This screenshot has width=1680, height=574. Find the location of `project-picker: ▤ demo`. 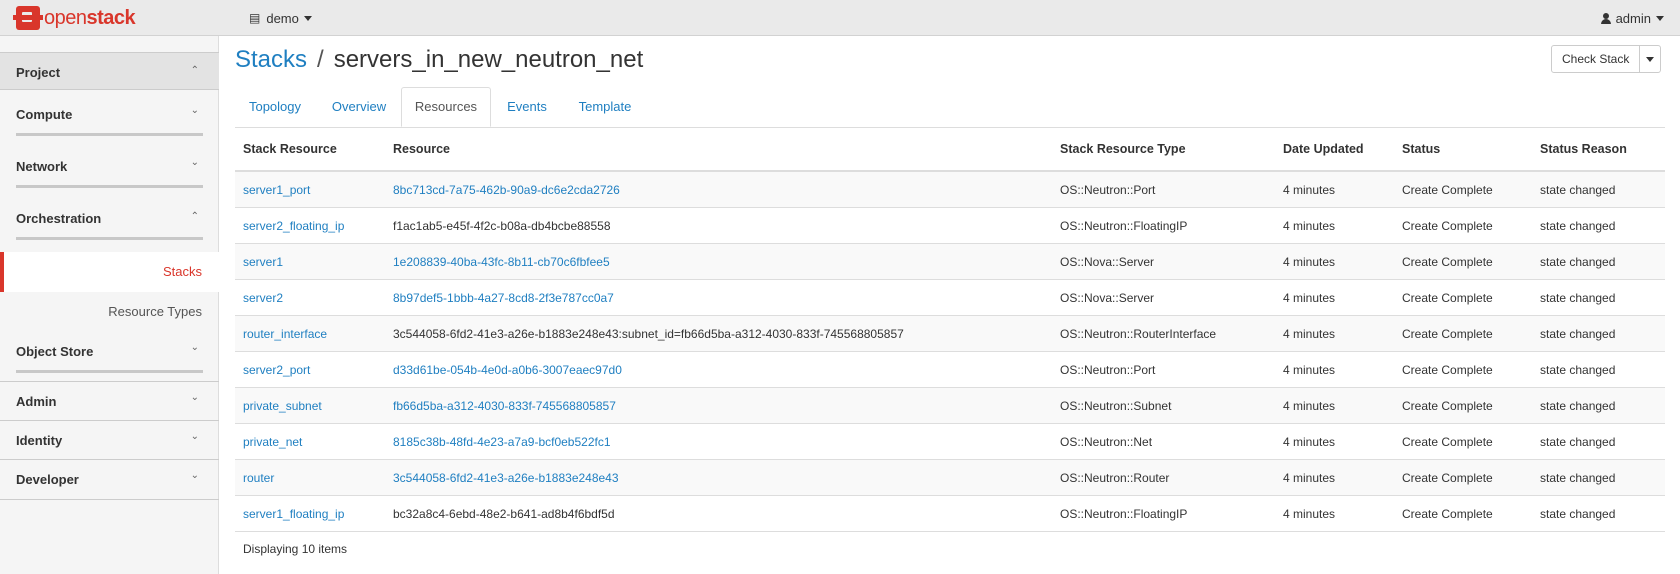

project-picker: ▤ demo is located at coordinates (280, 18).